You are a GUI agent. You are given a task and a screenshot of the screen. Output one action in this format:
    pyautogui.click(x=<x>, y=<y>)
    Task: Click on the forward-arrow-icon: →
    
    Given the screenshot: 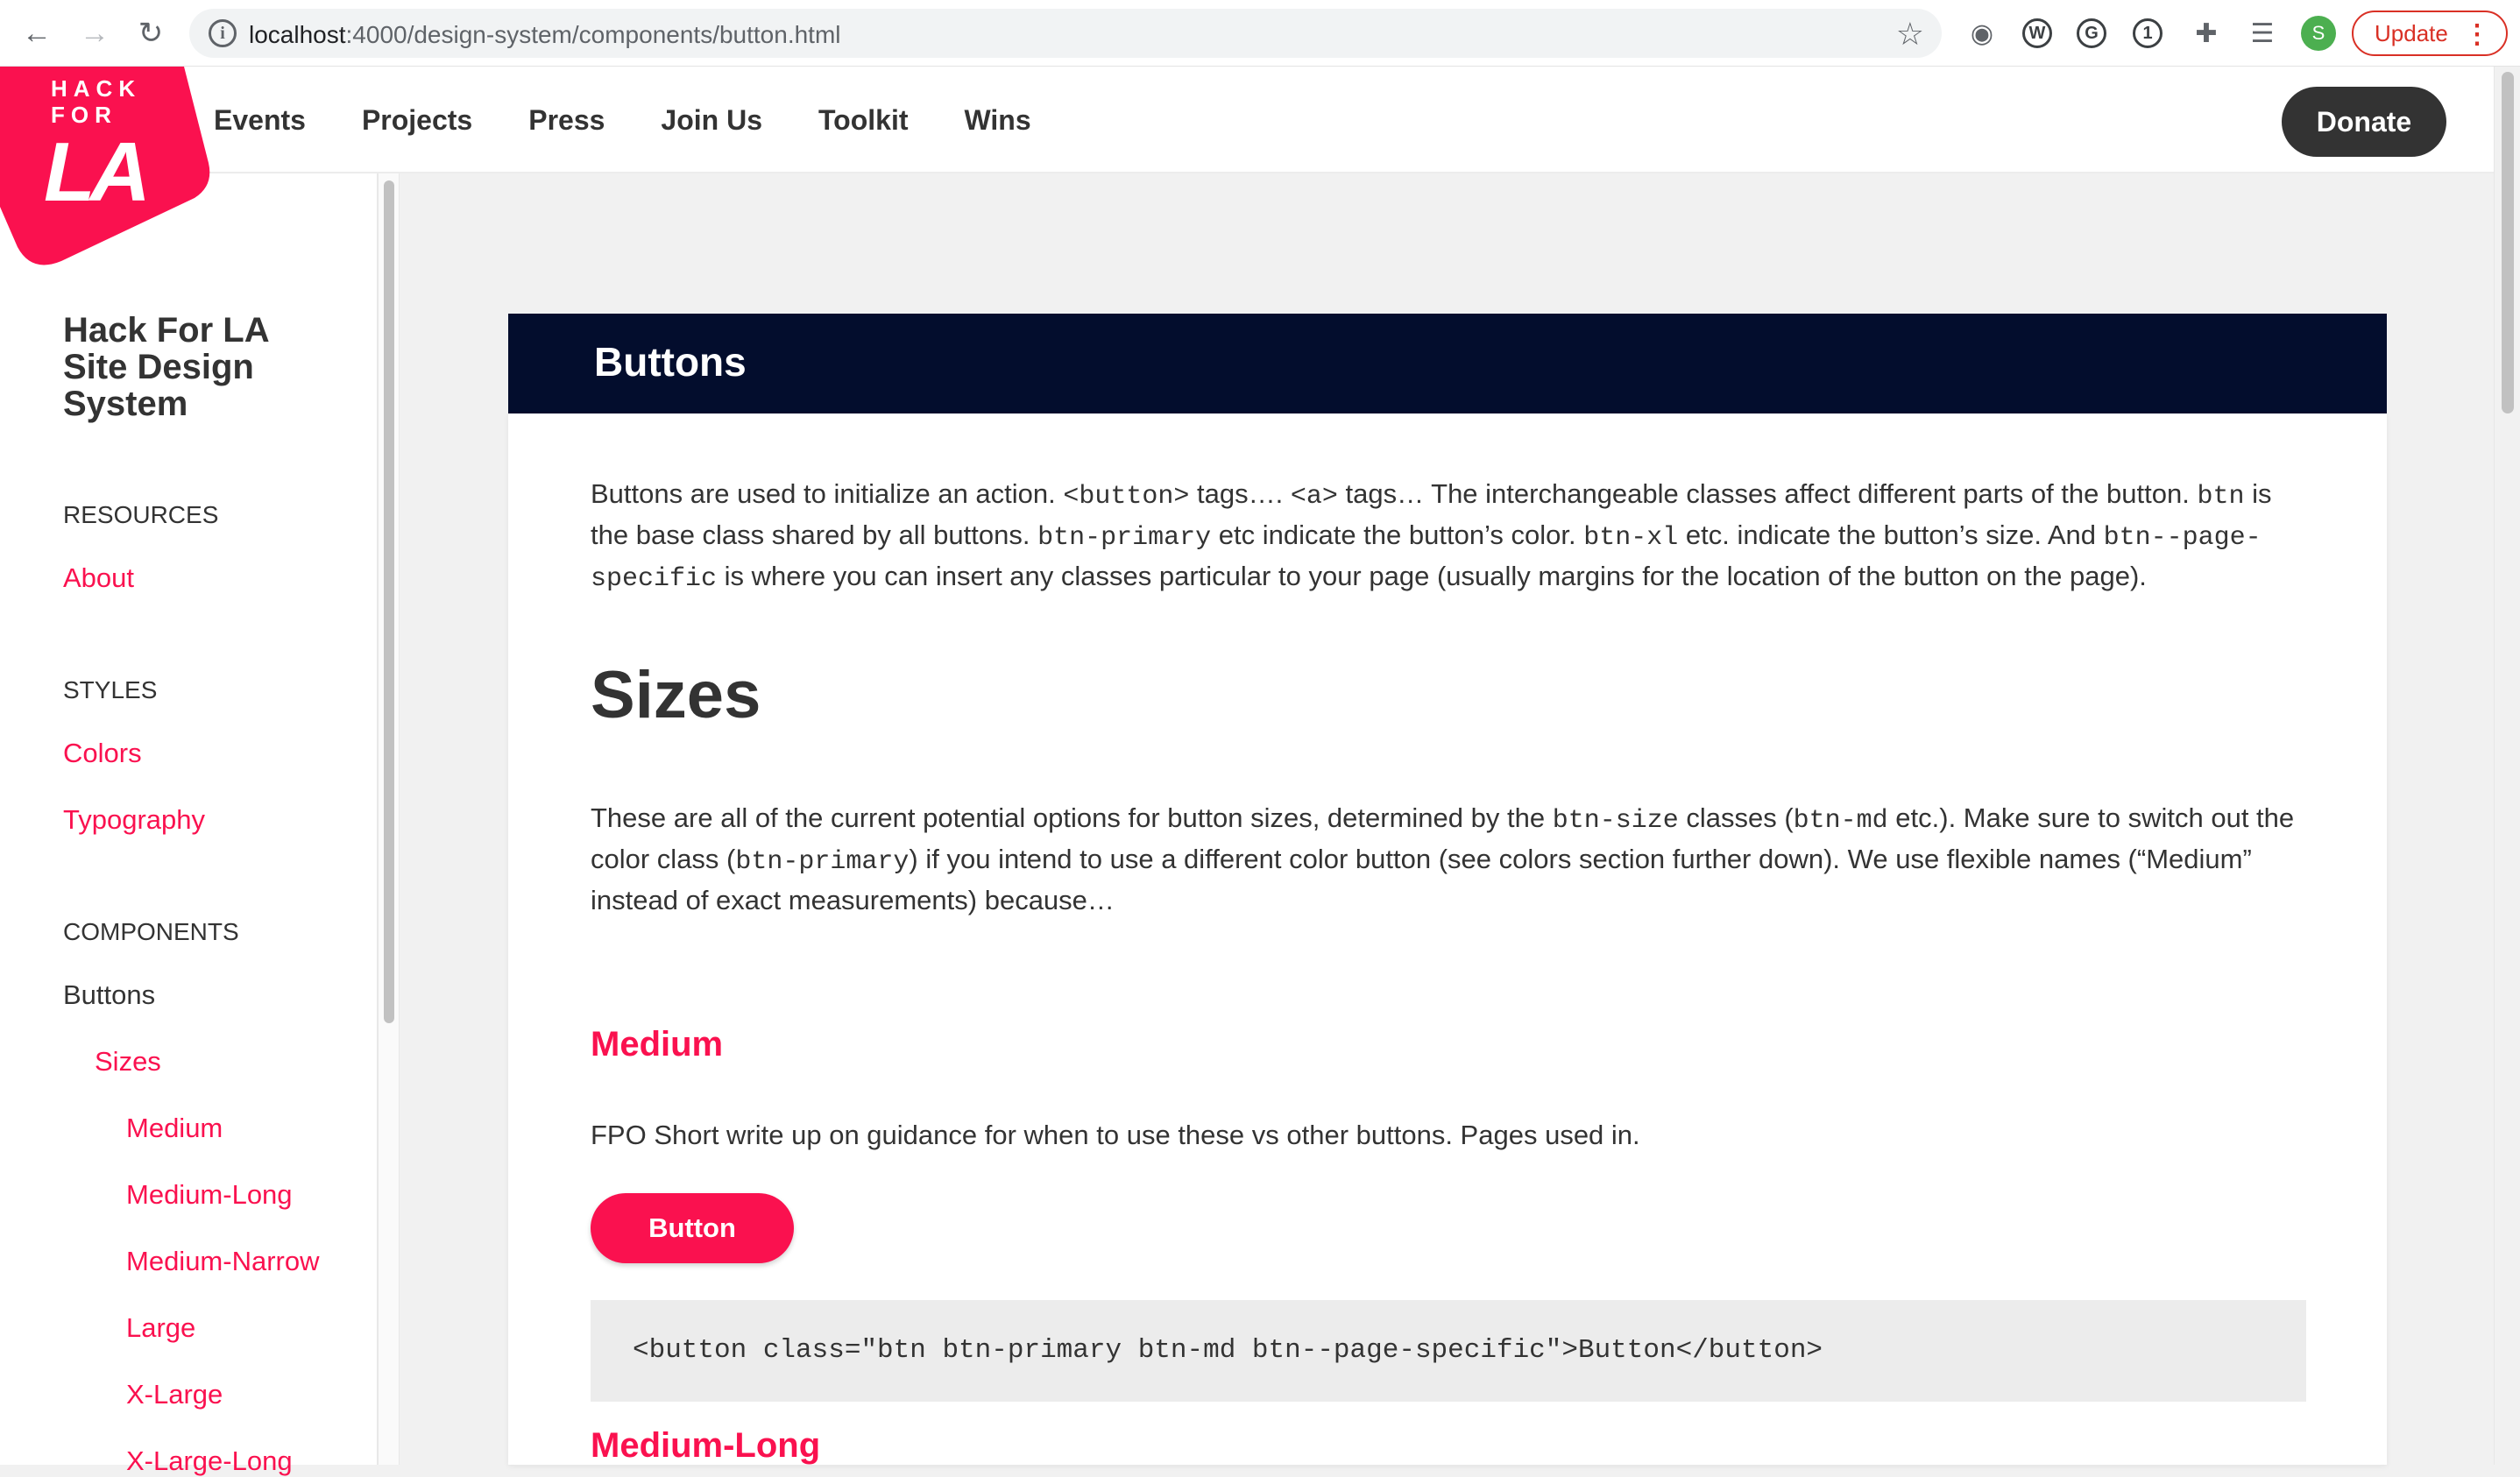 What is the action you would take?
    pyautogui.click(x=94, y=33)
    